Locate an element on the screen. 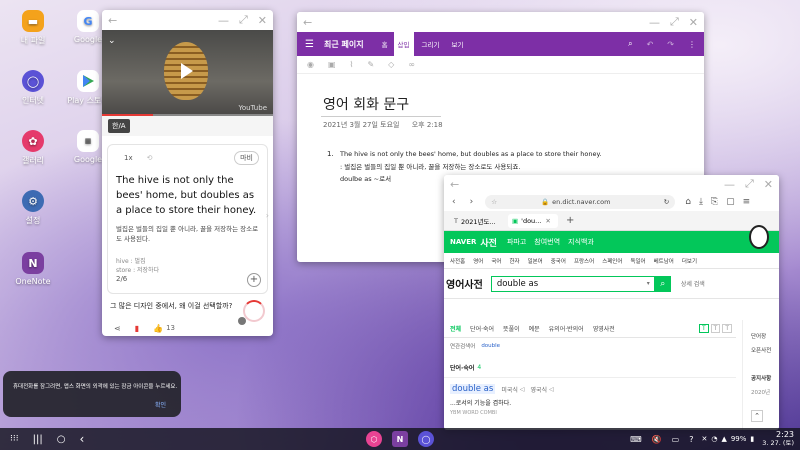 Image resolution: width=800 pixels, height=450 pixels. entry-word: double as is located at coordinates (473, 389).